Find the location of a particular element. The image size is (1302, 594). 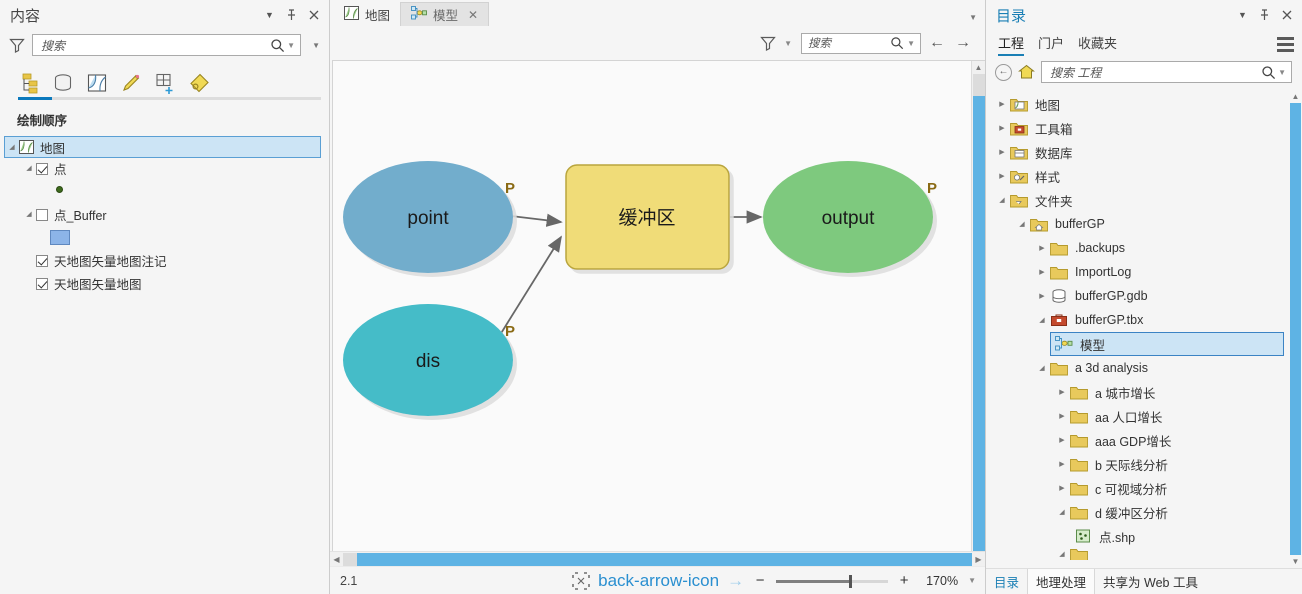

tab-model: 模型 ✕ is located at coordinates (445, 14).